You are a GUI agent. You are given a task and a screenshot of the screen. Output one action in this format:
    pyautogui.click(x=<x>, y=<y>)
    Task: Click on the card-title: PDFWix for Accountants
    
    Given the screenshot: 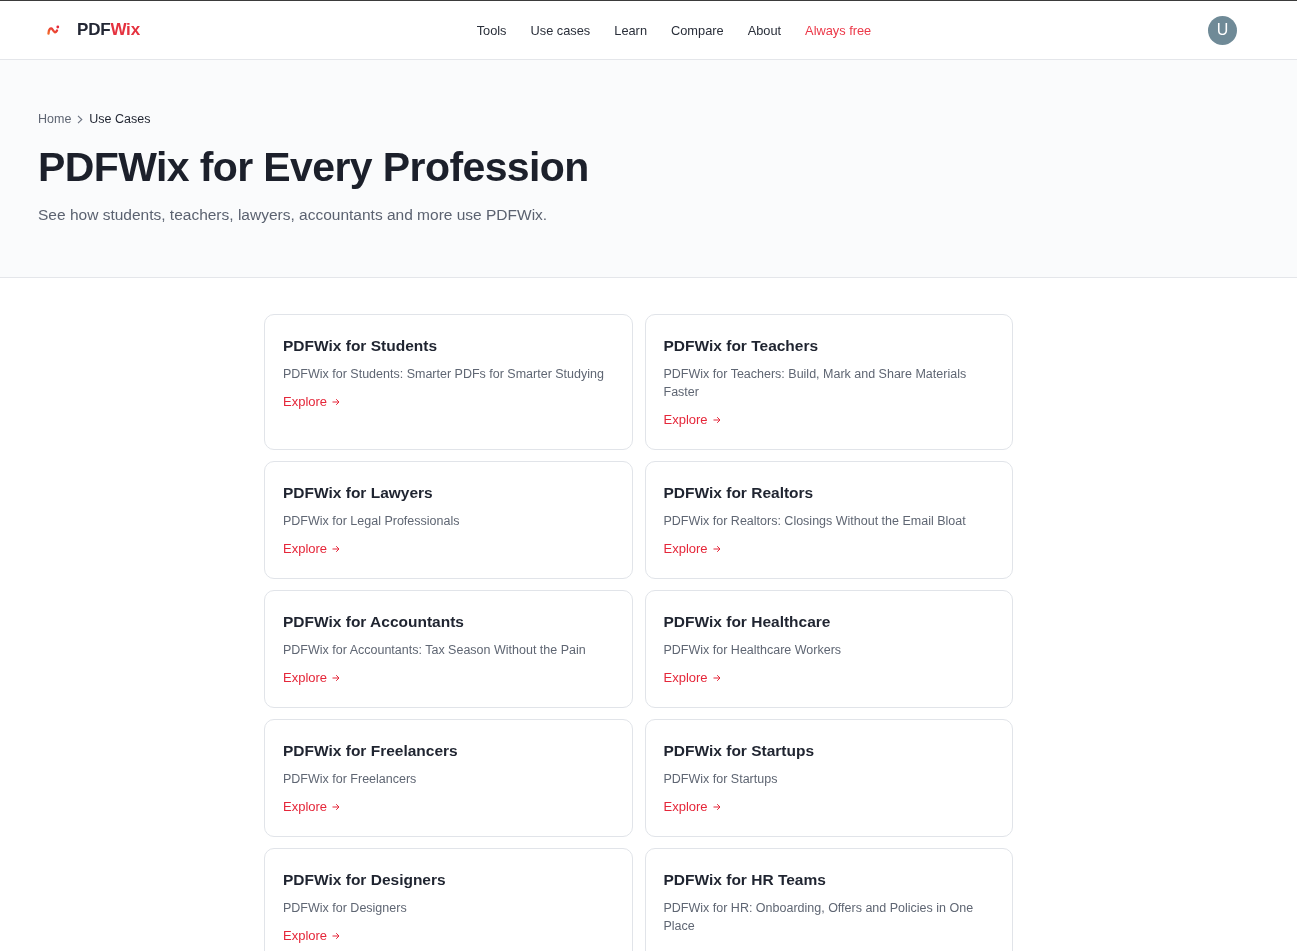 What is the action you would take?
    pyautogui.click(x=373, y=622)
    